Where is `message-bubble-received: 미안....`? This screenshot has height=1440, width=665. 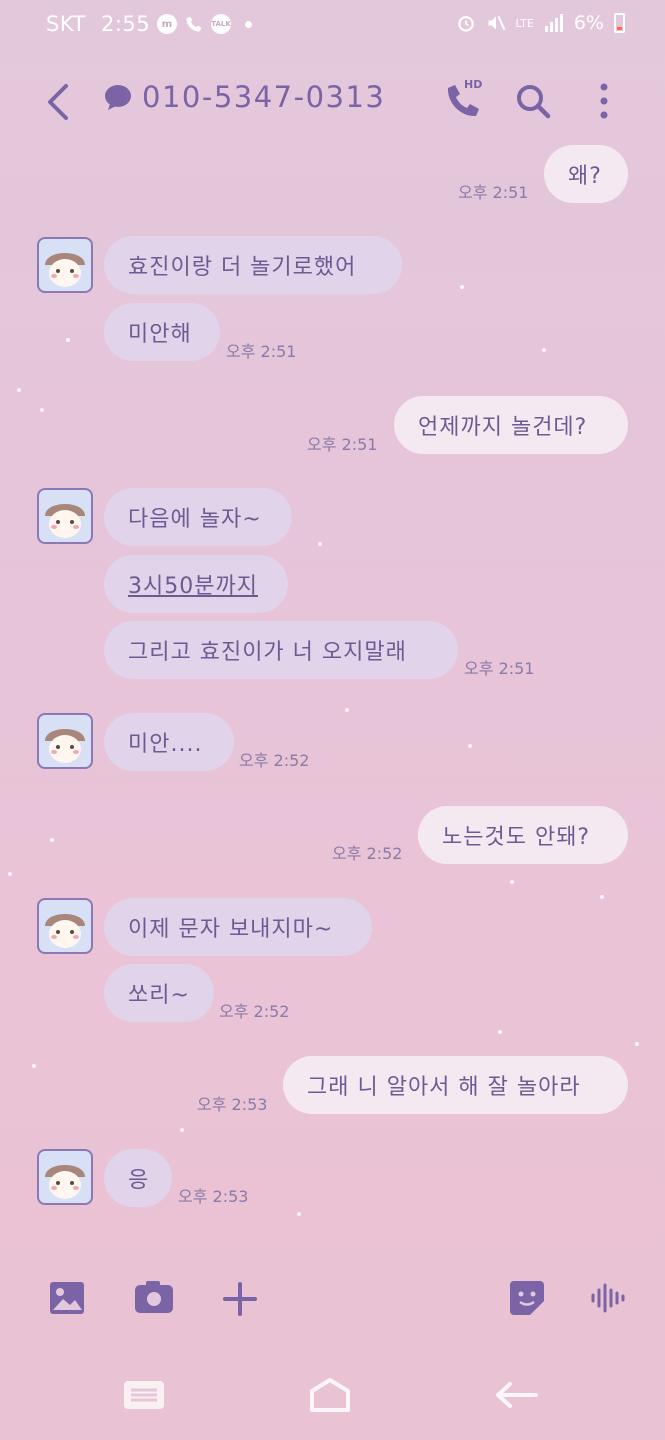
message-bubble-received: 미안.... is located at coordinates (169, 742).